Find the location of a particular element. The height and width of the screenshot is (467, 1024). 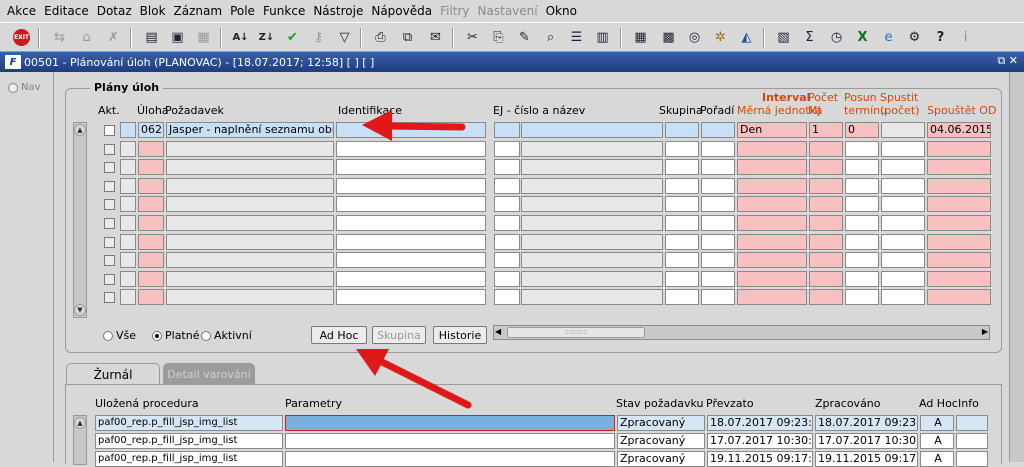

journal-info-field is located at coordinates (972, 459).